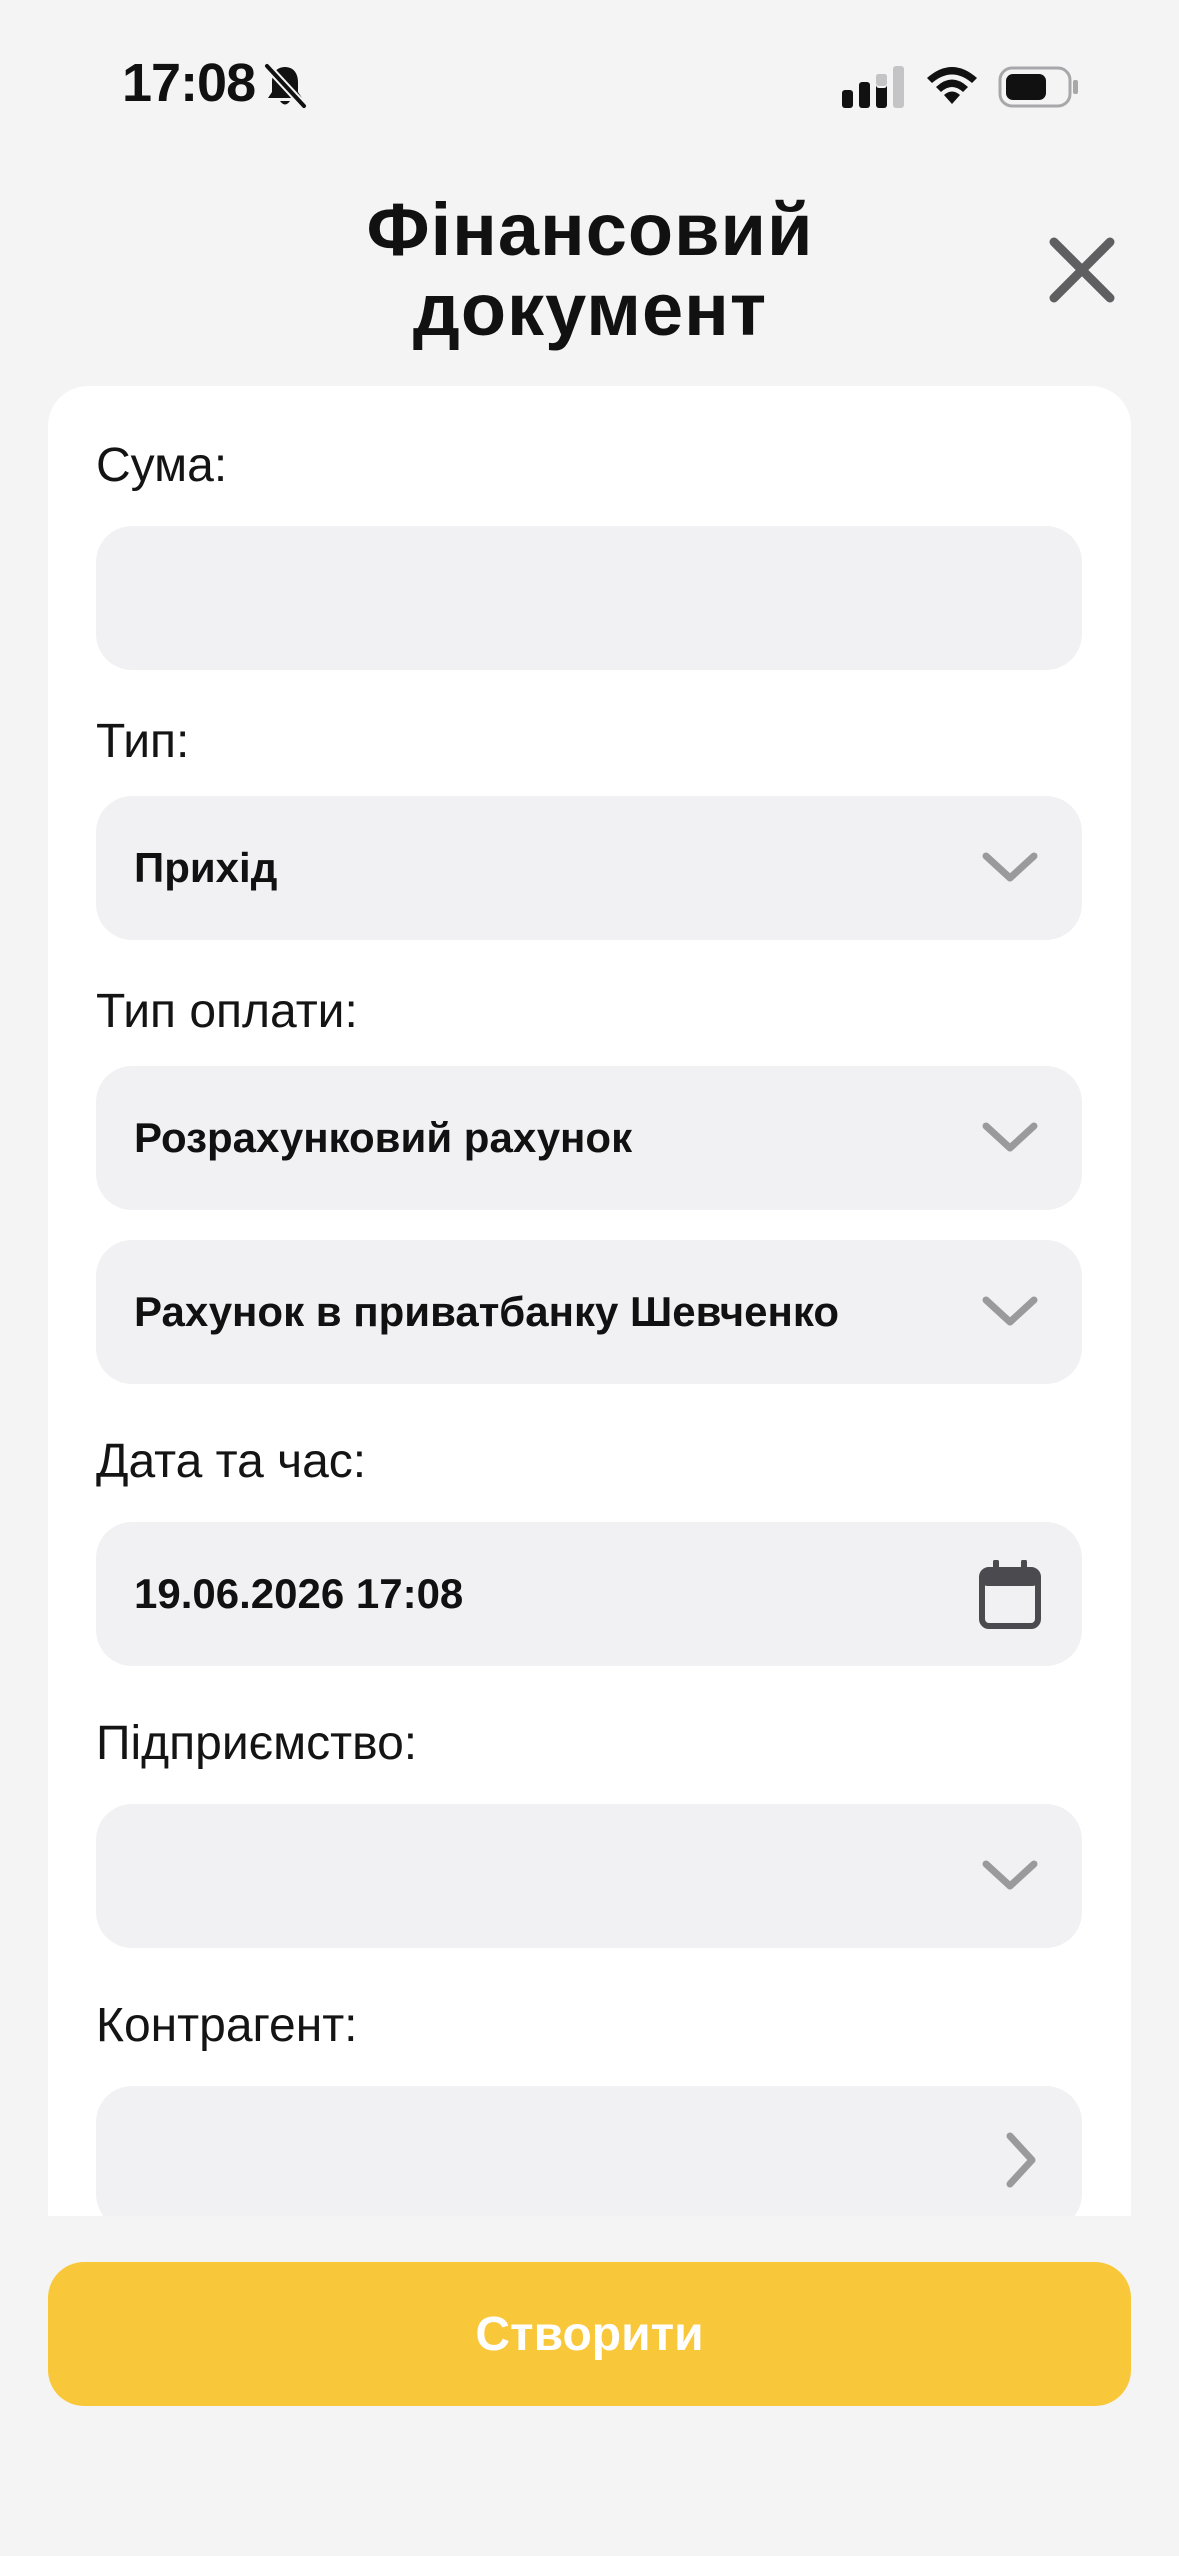 The image size is (1179, 2556). I want to click on payment-type-value: Розрахунковий рахунок, so click(383, 1137).